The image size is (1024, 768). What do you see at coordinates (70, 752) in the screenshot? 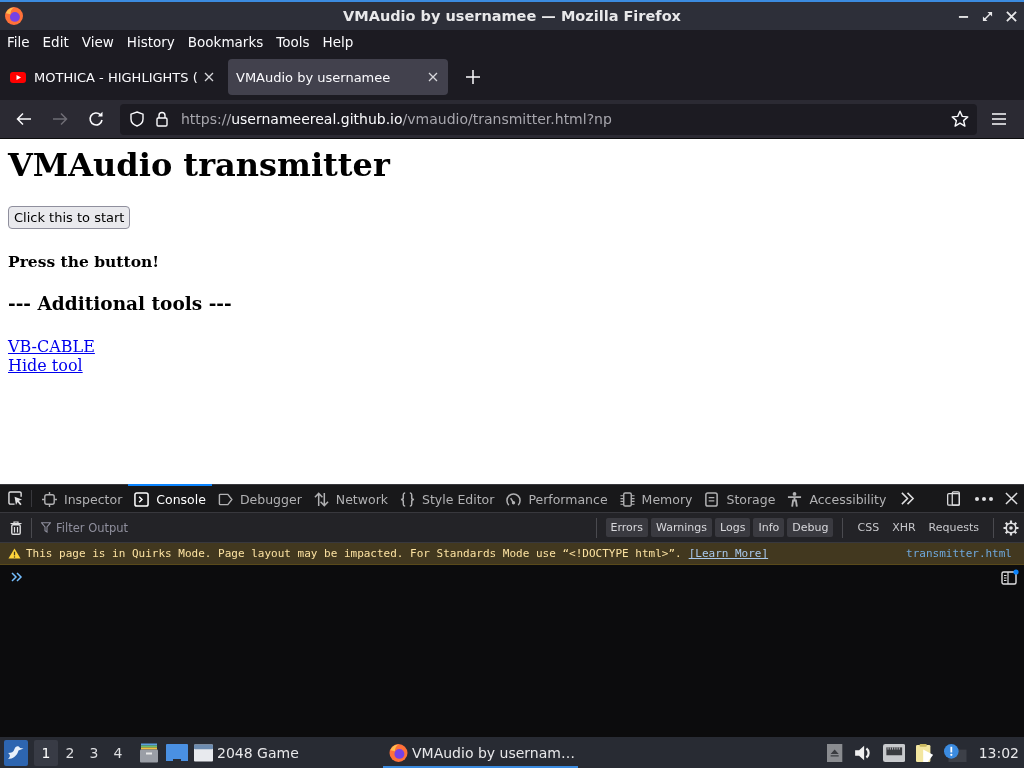
I see `workspace-button: 2` at bounding box center [70, 752].